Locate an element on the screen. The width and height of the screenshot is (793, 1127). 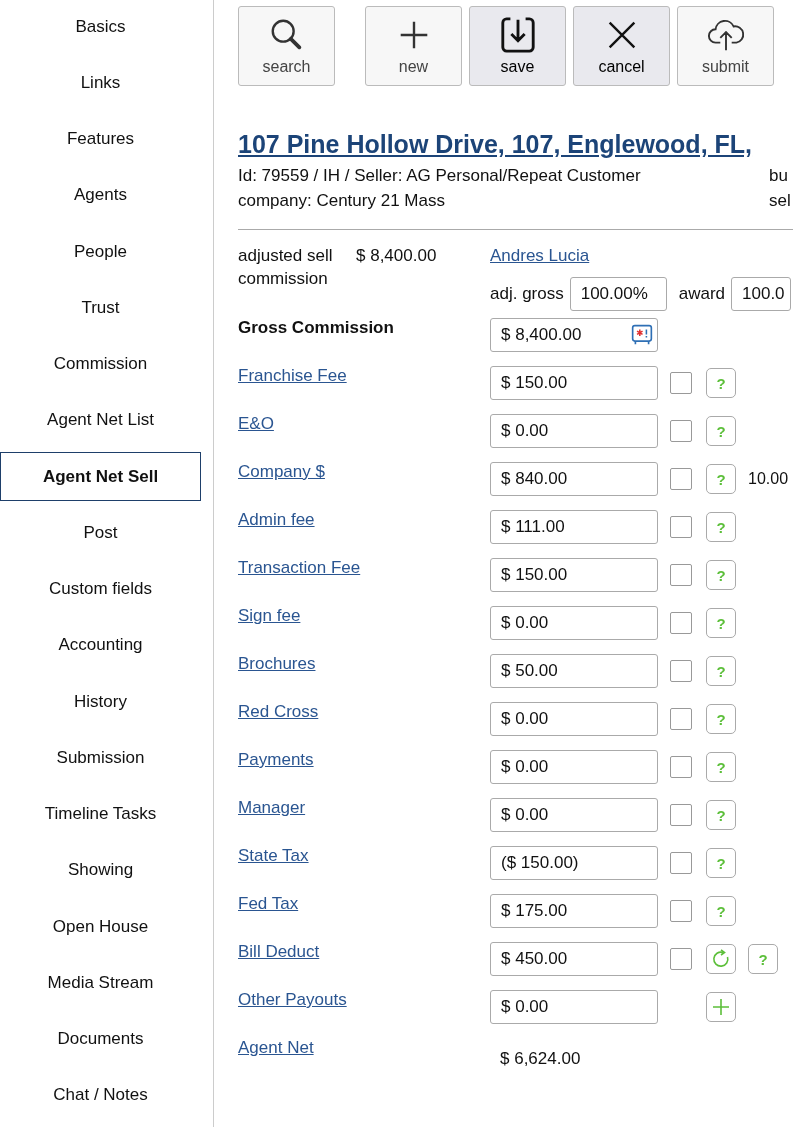
sidebar-item: Trust is located at coordinates (100, 308).